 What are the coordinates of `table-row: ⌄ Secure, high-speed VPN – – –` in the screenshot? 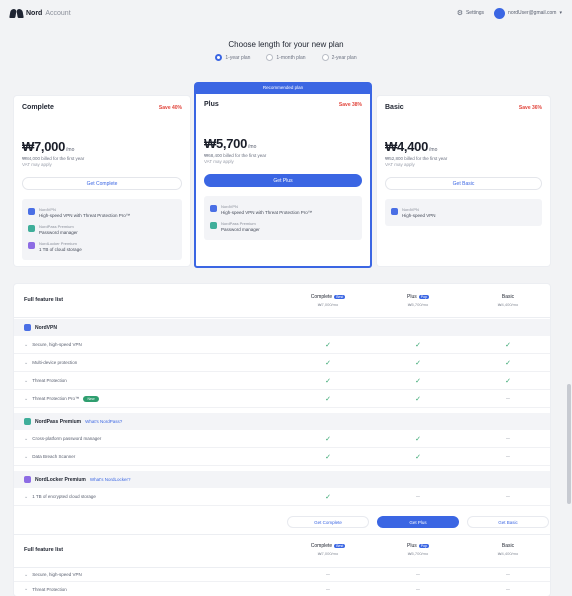 It's located at (282, 575).